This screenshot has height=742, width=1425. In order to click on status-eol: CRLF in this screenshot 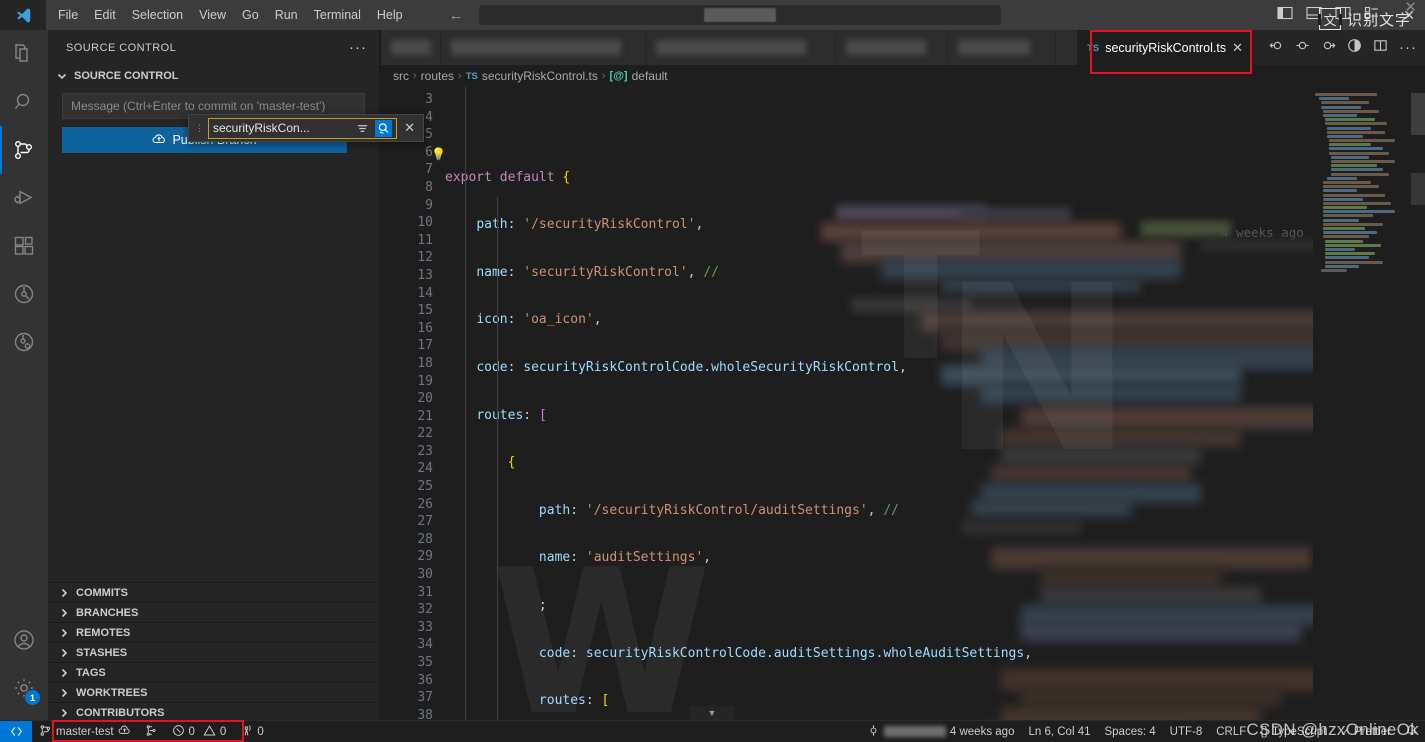, I will do `click(1231, 731)`.